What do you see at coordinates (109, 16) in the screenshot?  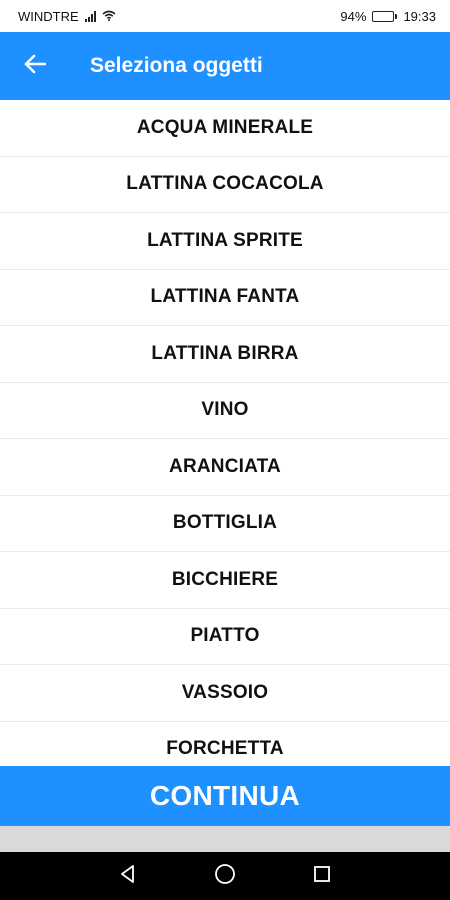 I see `wifi-icon` at bounding box center [109, 16].